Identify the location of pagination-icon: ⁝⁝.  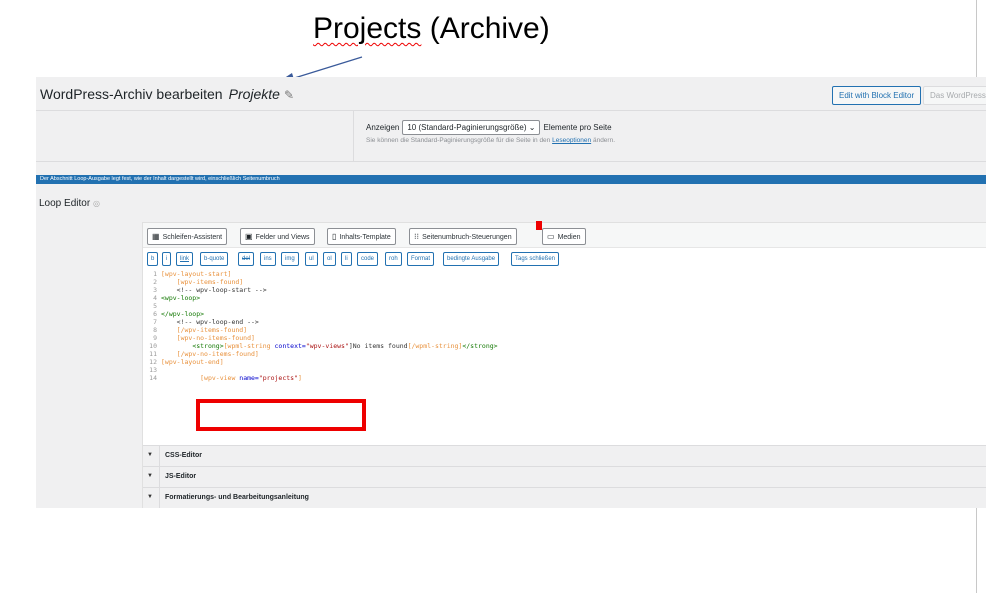
(417, 236).